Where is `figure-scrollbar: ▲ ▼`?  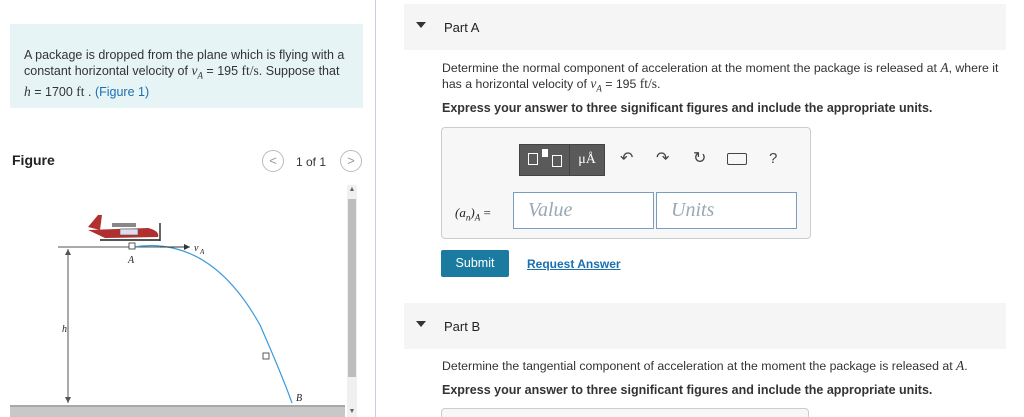 figure-scrollbar: ▲ ▼ is located at coordinates (352, 301).